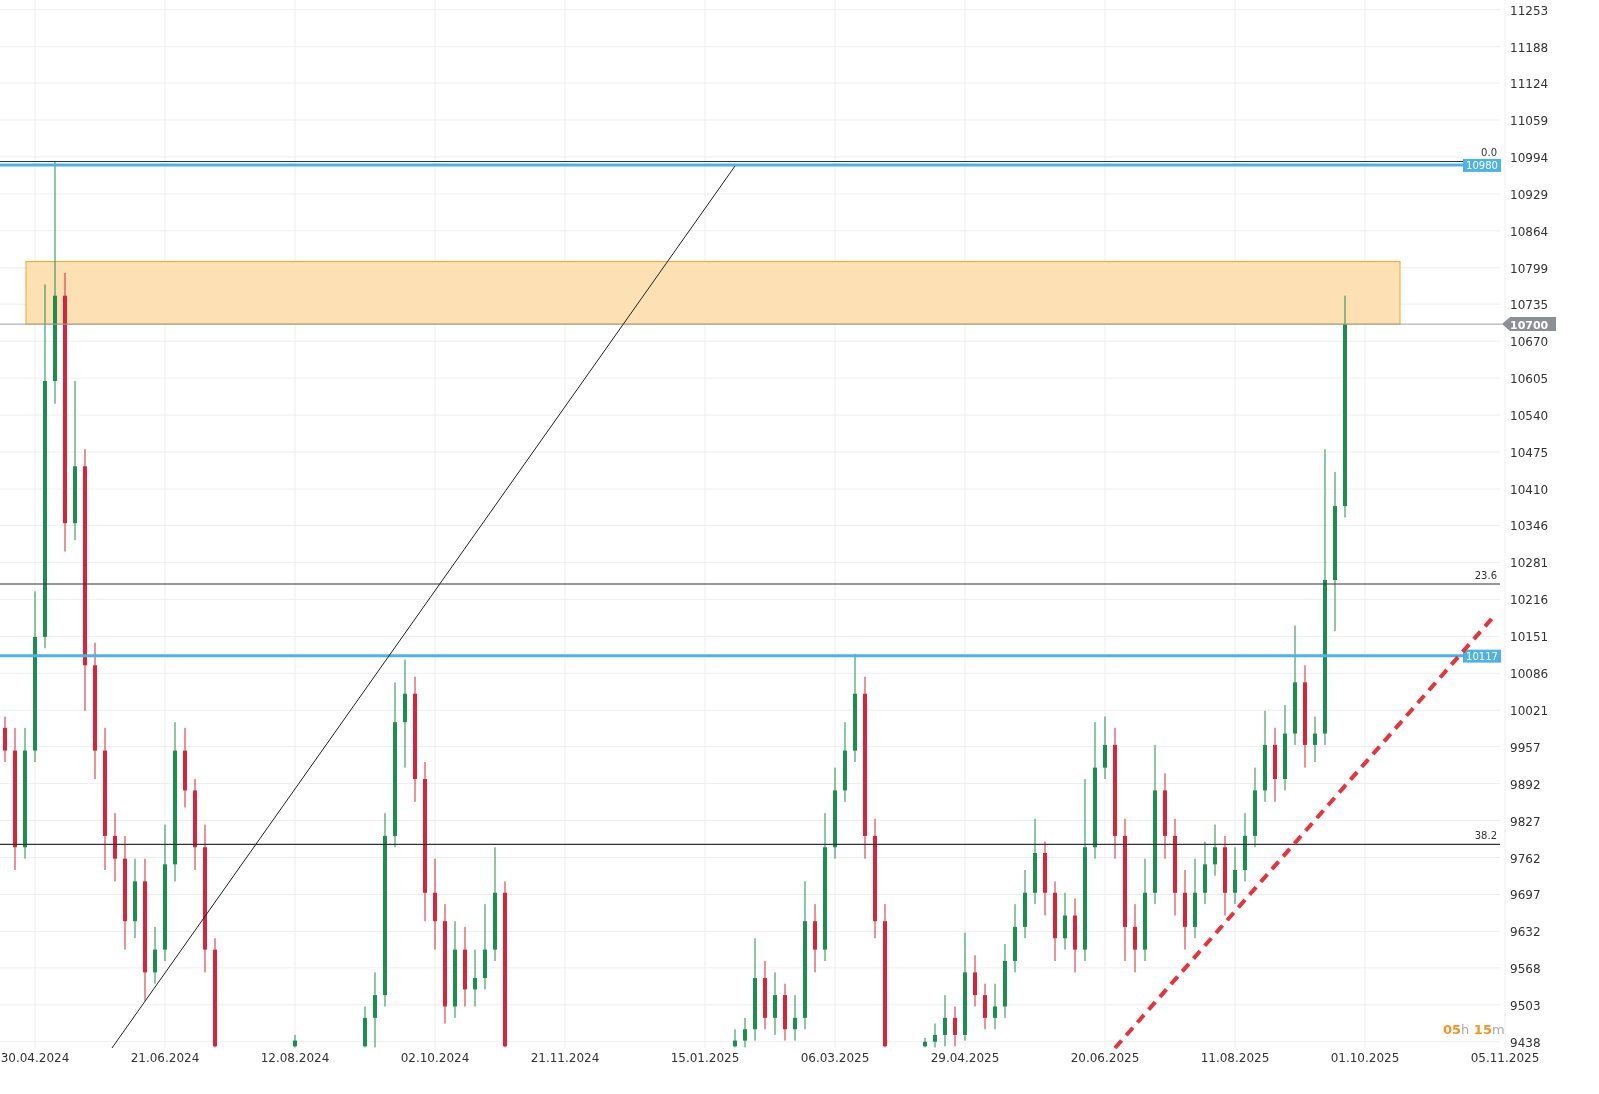  What do you see at coordinates (835, 1058) in the screenshot?
I see `x-axis-label: 06.03.2025` at bounding box center [835, 1058].